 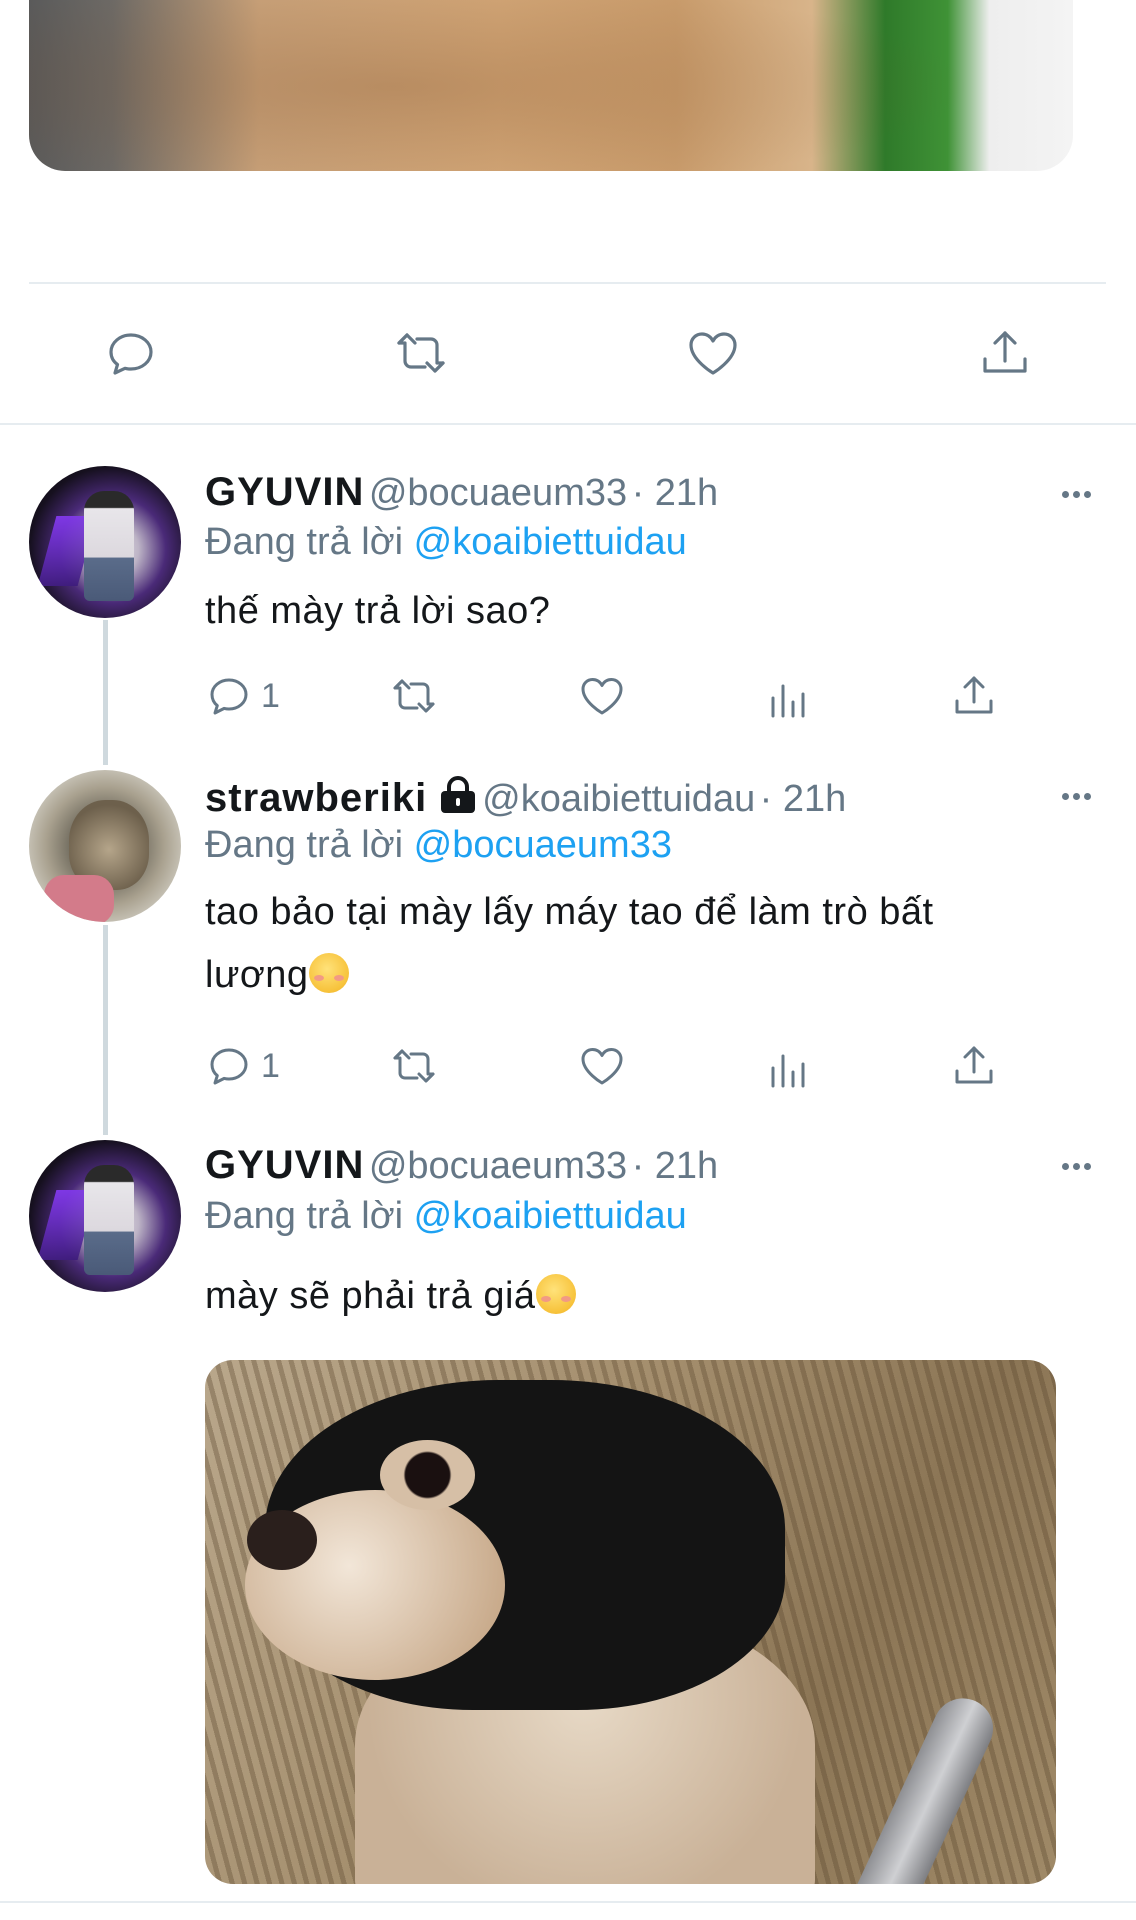 I want to click on display-name: strawberiki, so click(x=316, y=798).